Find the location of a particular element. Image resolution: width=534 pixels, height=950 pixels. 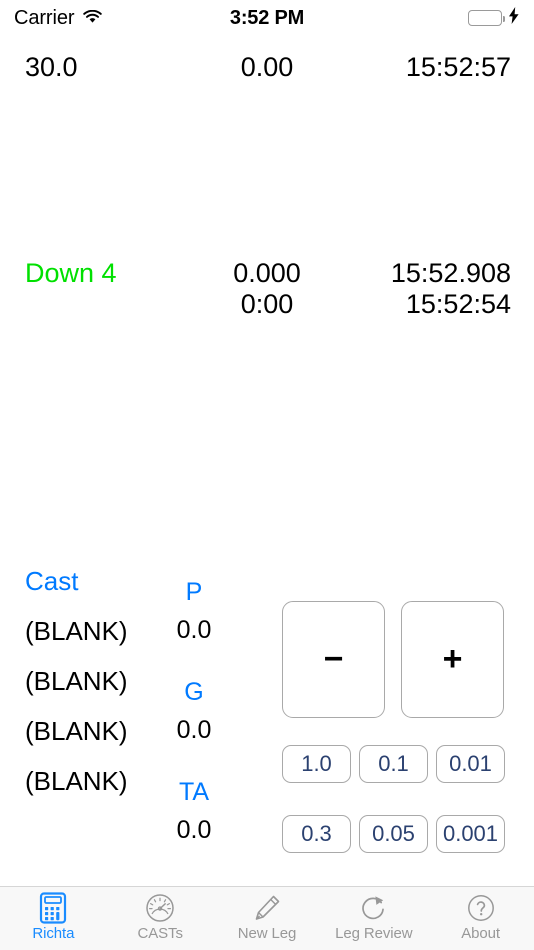

cast-name-column: Cast (BLANK) (BLANK) (BLANK) (BLANK) is located at coordinates (75, 681).